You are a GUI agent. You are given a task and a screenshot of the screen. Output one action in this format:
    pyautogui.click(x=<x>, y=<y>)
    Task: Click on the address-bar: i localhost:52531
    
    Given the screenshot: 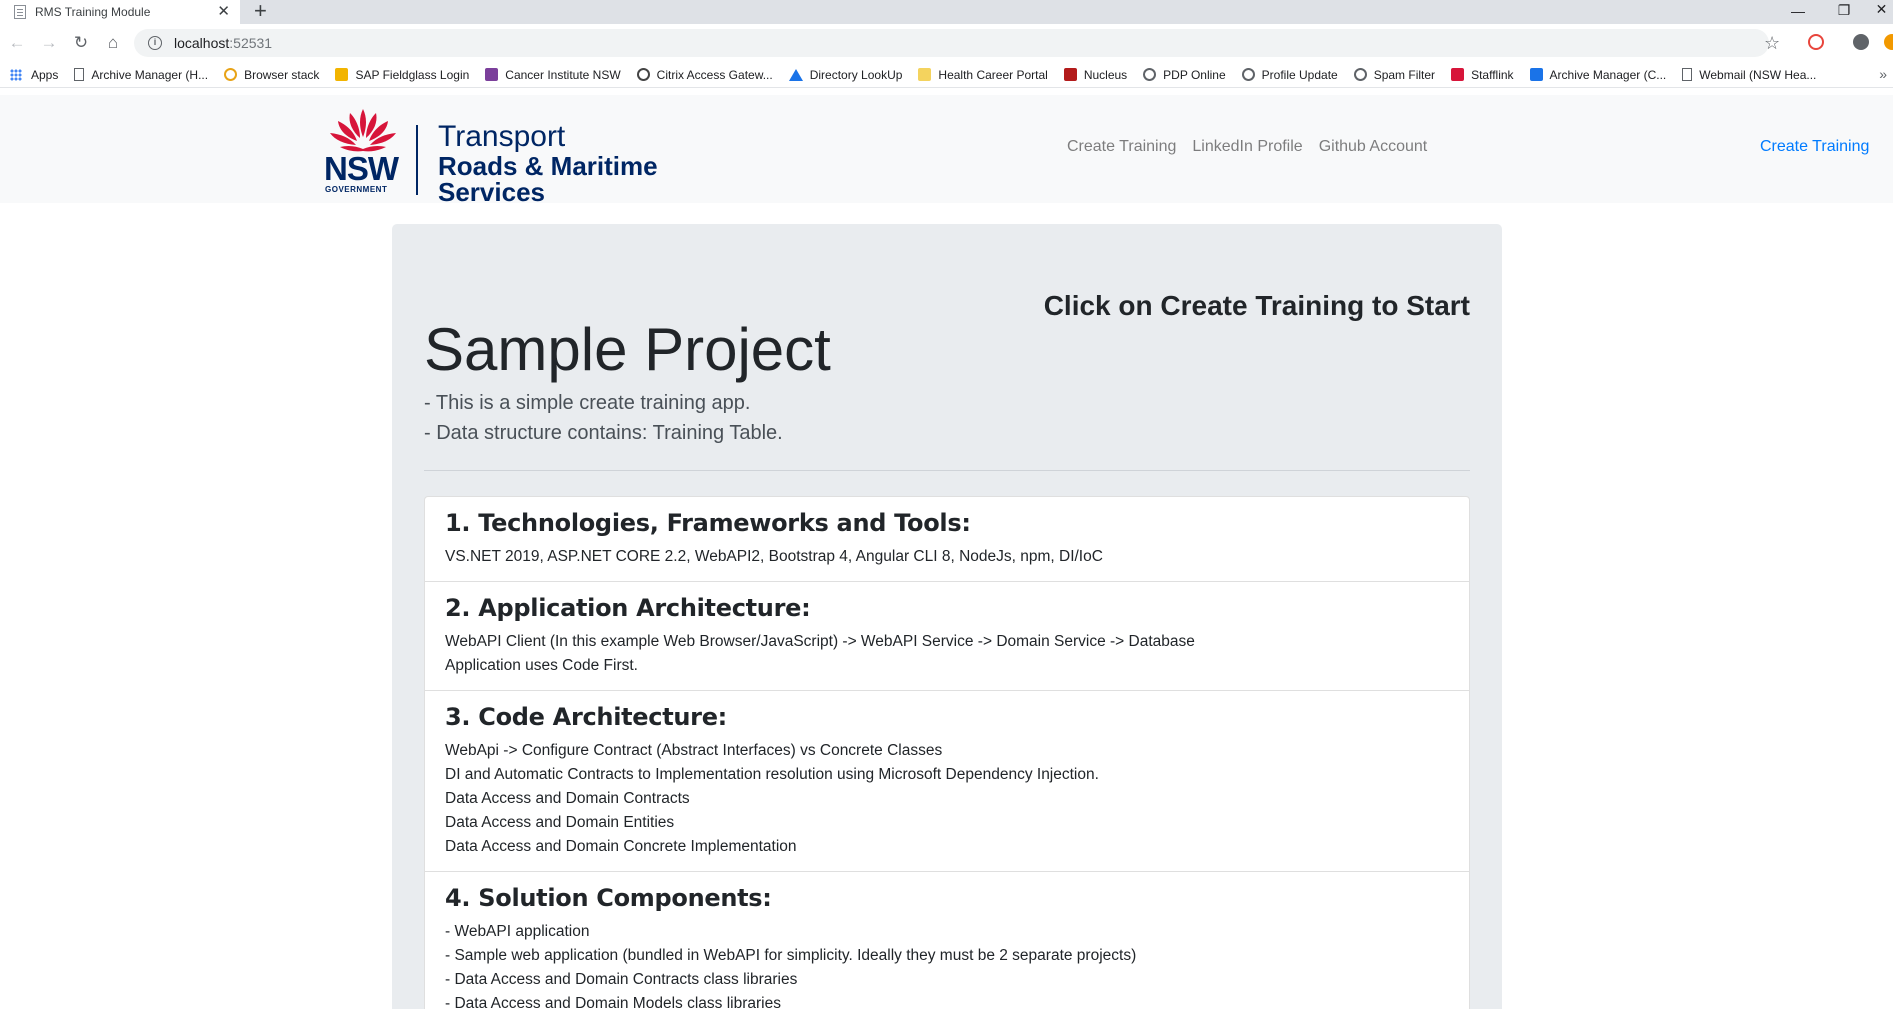 What is the action you would take?
    pyautogui.click(x=951, y=43)
    